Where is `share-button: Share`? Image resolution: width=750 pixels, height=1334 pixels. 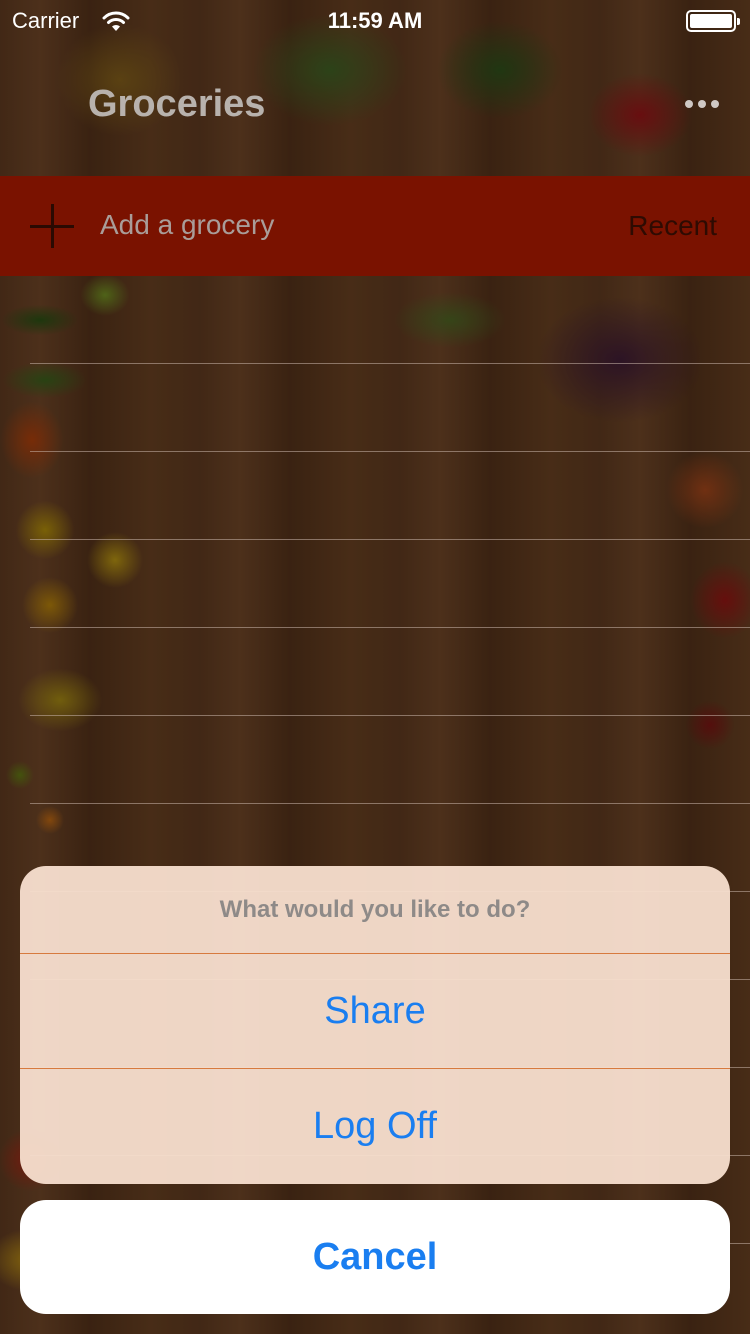
share-button: Share is located at coordinates (375, 1011).